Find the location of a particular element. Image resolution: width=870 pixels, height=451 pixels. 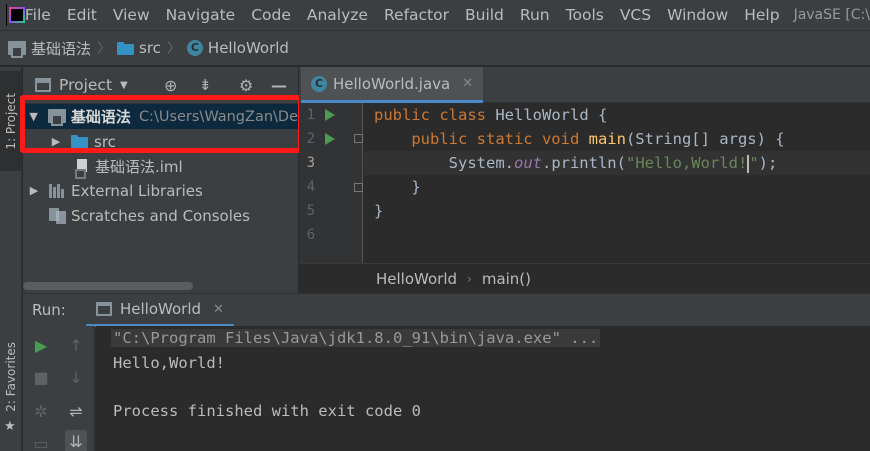

menu-run: Run is located at coordinates (535, 15).